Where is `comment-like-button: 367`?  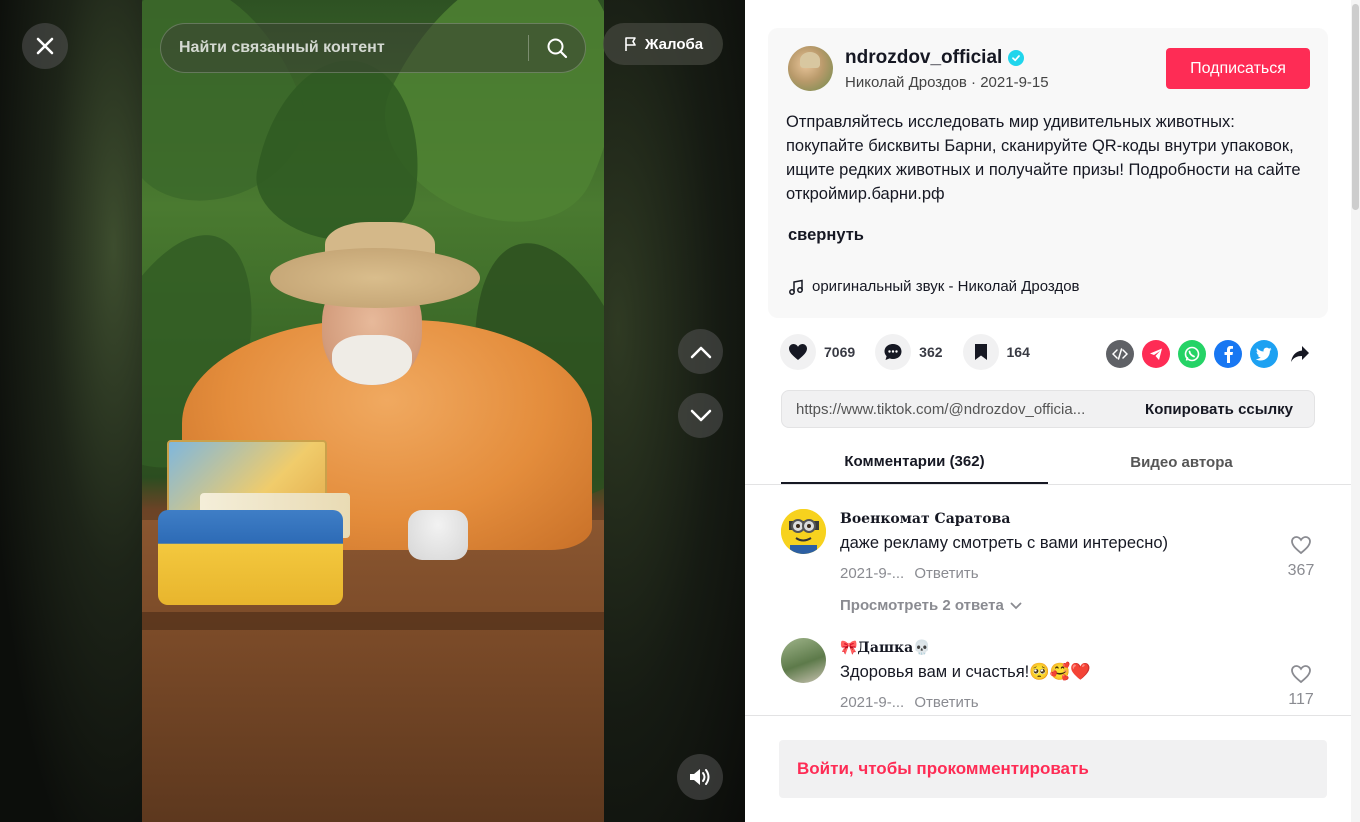
comment-like-button: 367 is located at coordinates (1301, 557).